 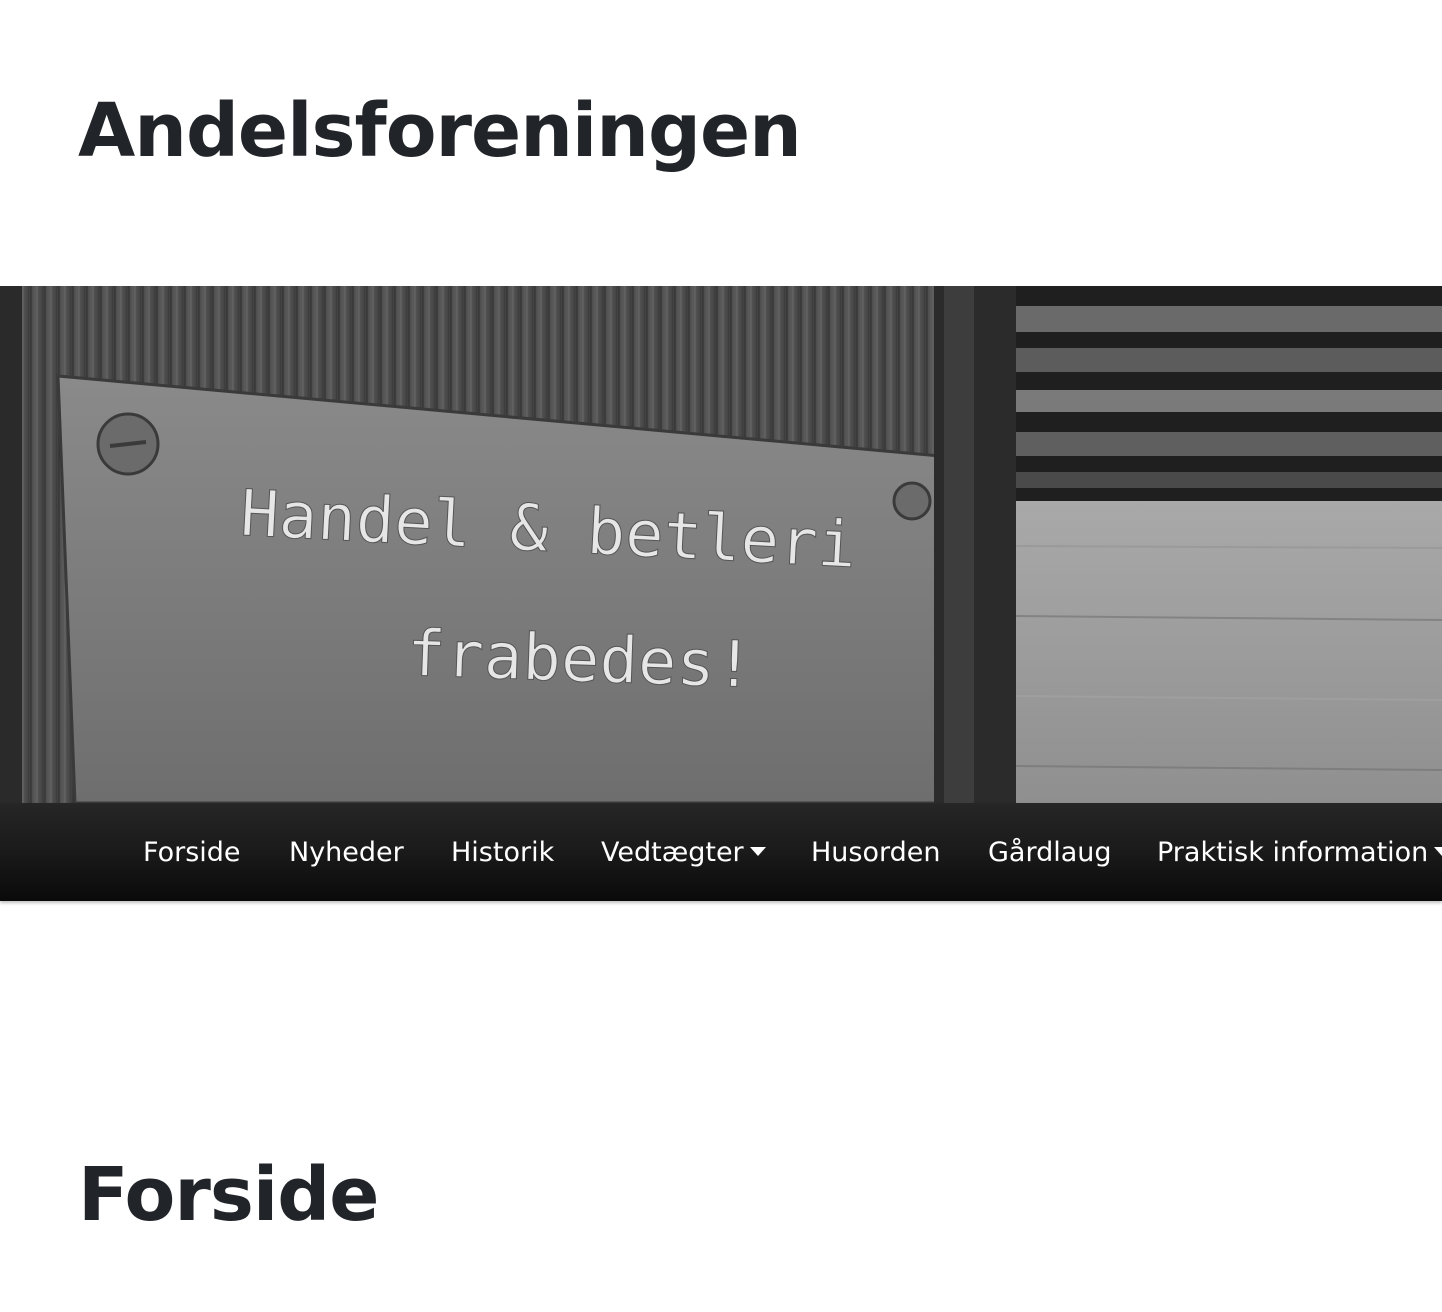 What do you see at coordinates (228, 1195) in the screenshot?
I see `page-title: Forside` at bounding box center [228, 1195].